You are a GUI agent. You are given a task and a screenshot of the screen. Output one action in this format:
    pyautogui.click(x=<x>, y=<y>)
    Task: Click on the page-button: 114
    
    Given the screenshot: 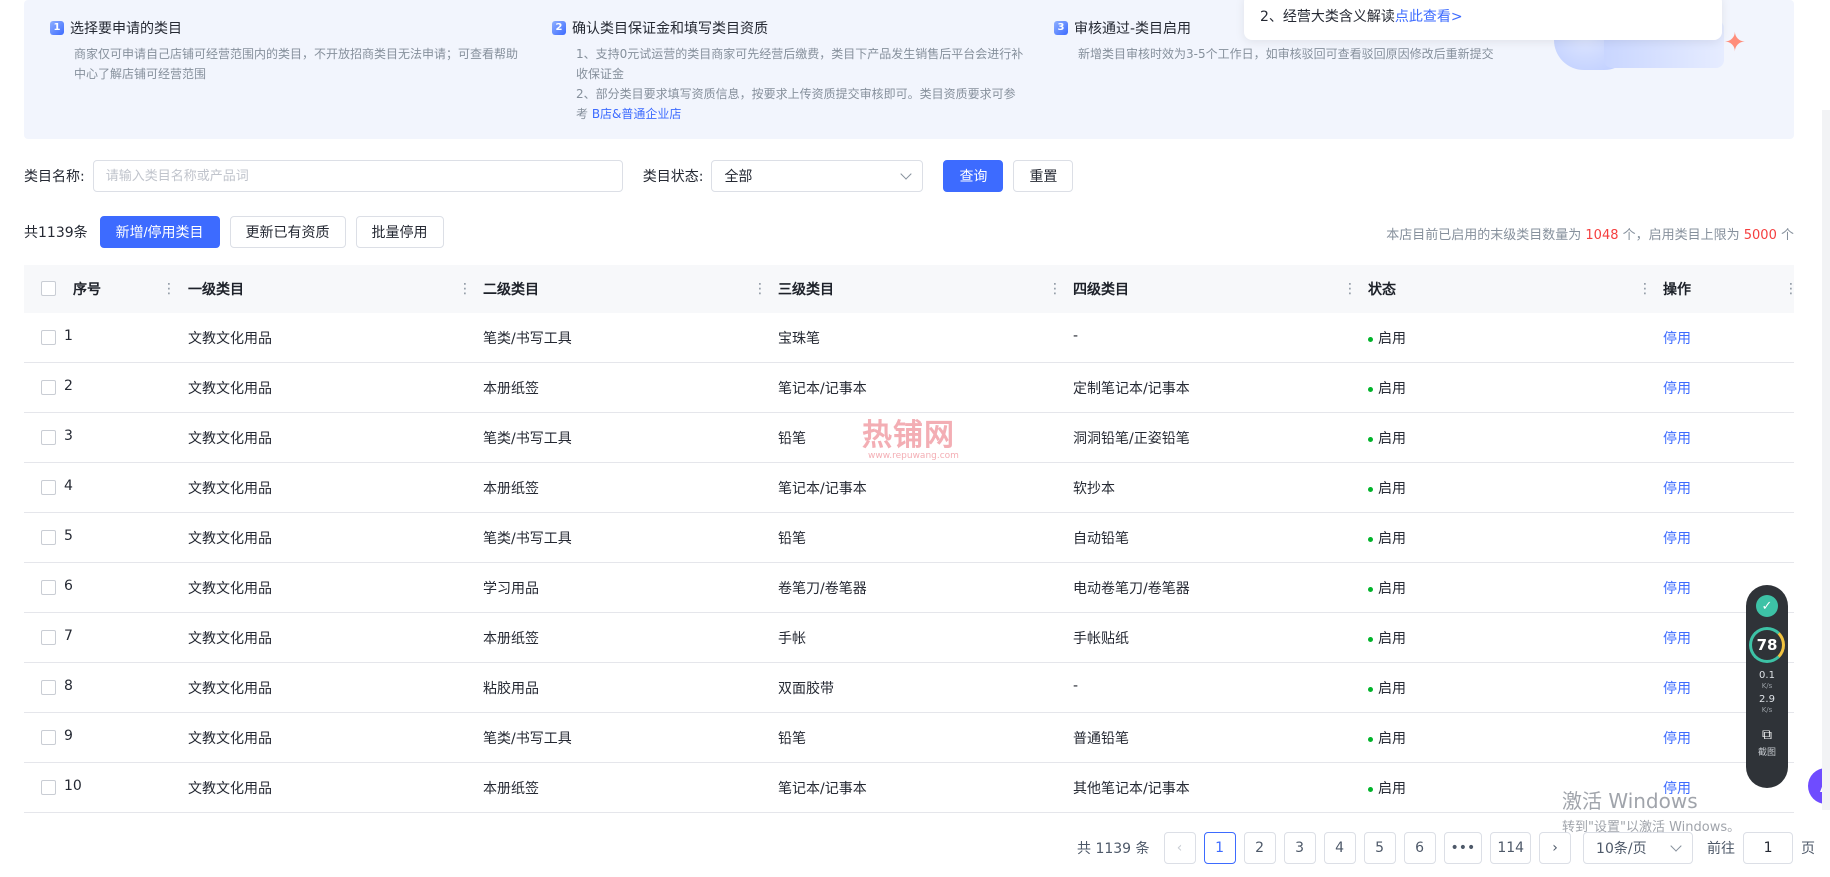 What is the action you would take?
    pyautogui.click(x=1511, y=848)
    